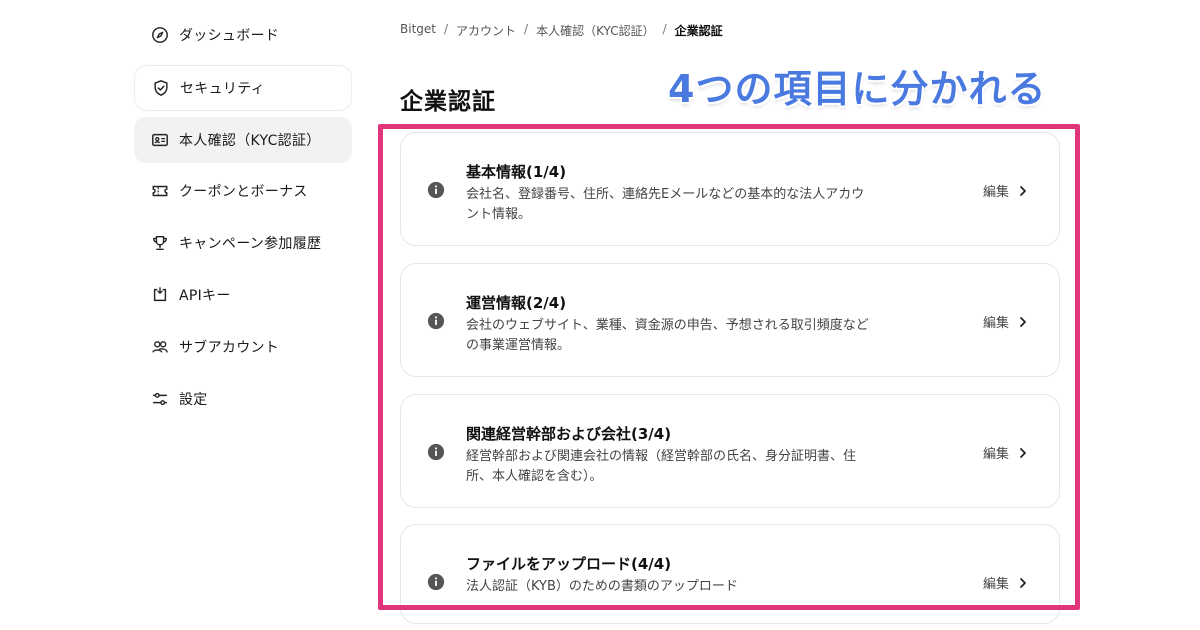  What do you see at coordinates (569, 564) in the screenshot?
I see `card-title: ファイルをアップロード(4/4)` at bounding box center [569, 564].